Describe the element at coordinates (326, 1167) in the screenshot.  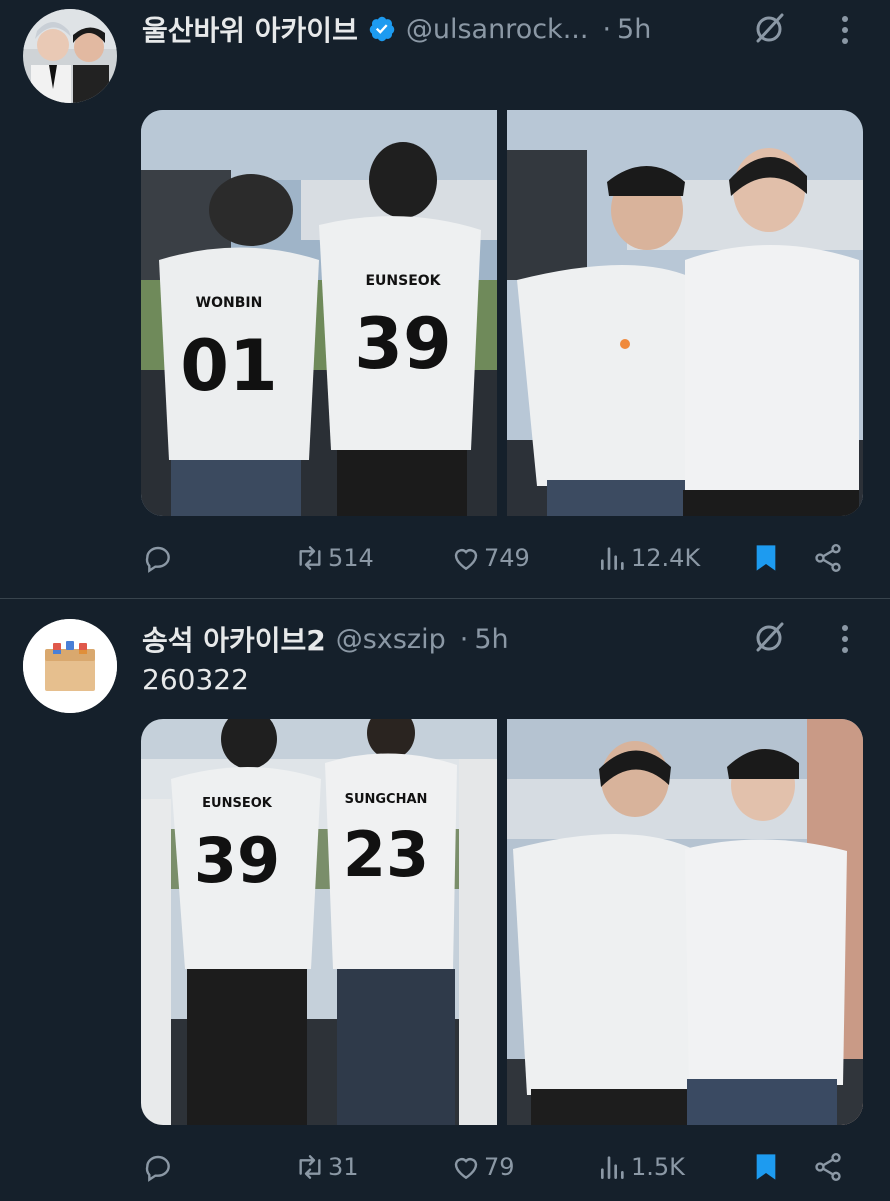
I see `retweet-button: 31` at that location.